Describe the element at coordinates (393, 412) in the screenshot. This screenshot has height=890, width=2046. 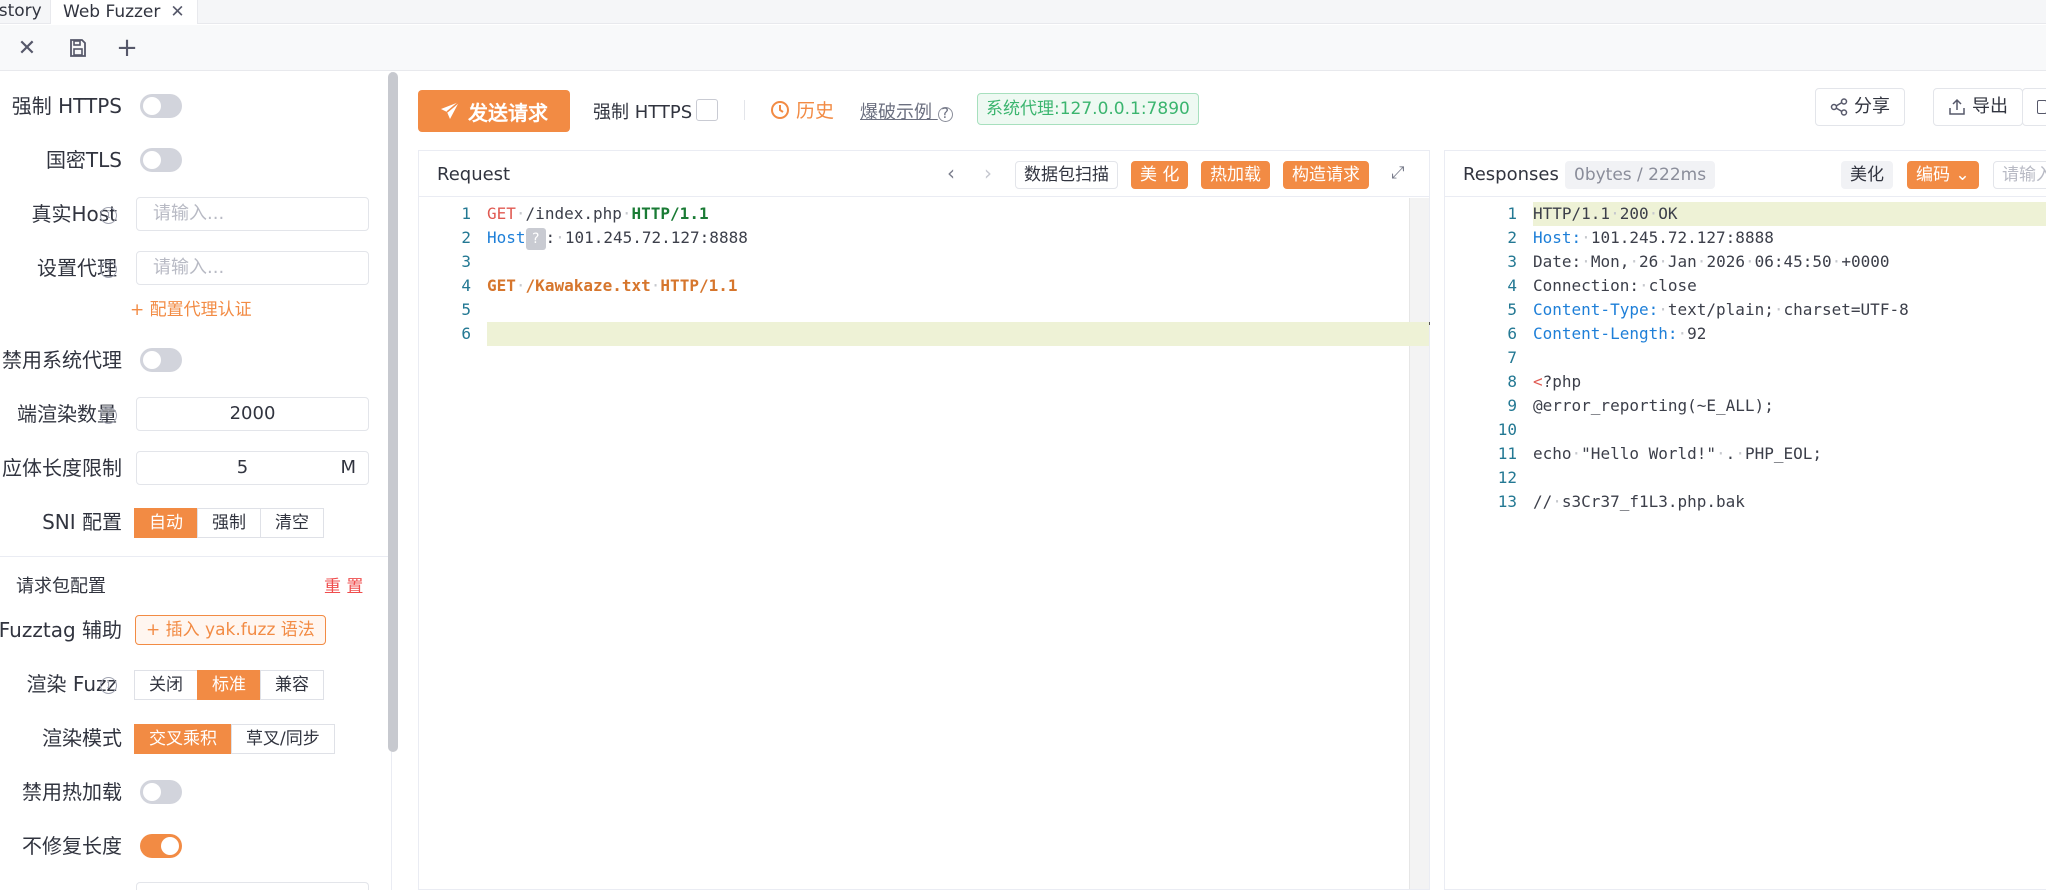
I see `sidebar-scrollbar` at that location.